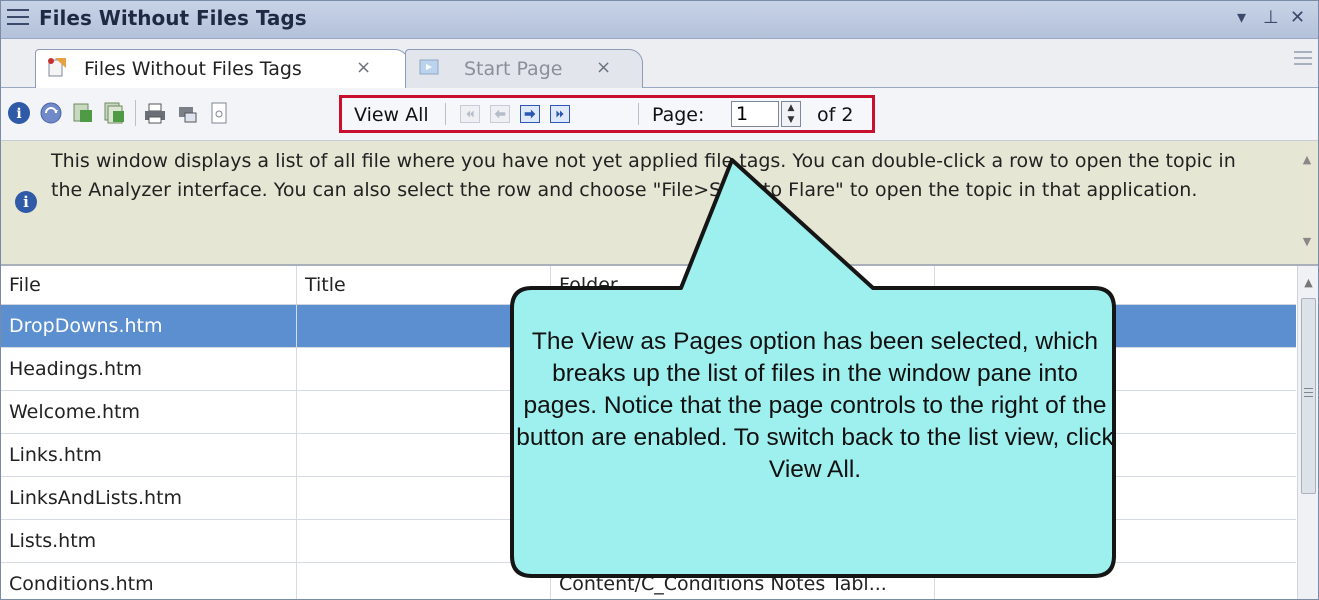  What do you see at coordinates (500, 114) in the screenshot?
I see `previous-page-icon` at bounding box center [500, 114].